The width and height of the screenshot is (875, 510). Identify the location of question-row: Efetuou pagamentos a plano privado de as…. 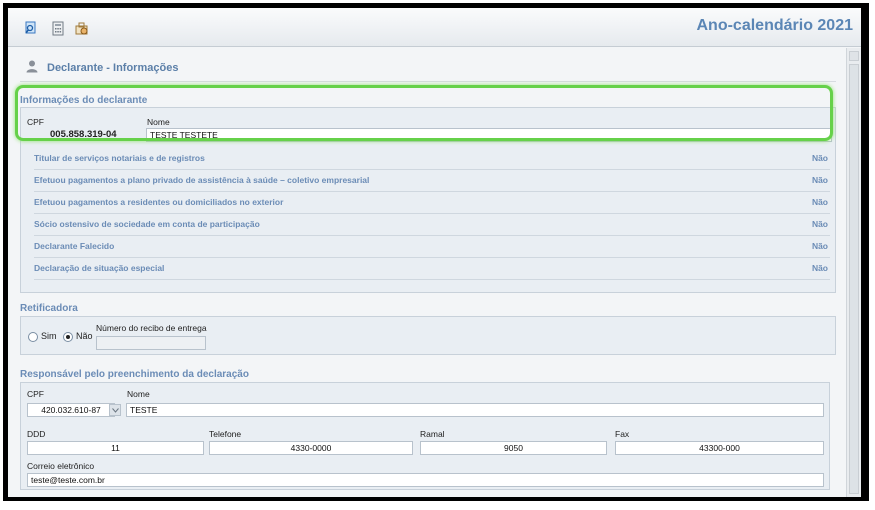
(432, 181).